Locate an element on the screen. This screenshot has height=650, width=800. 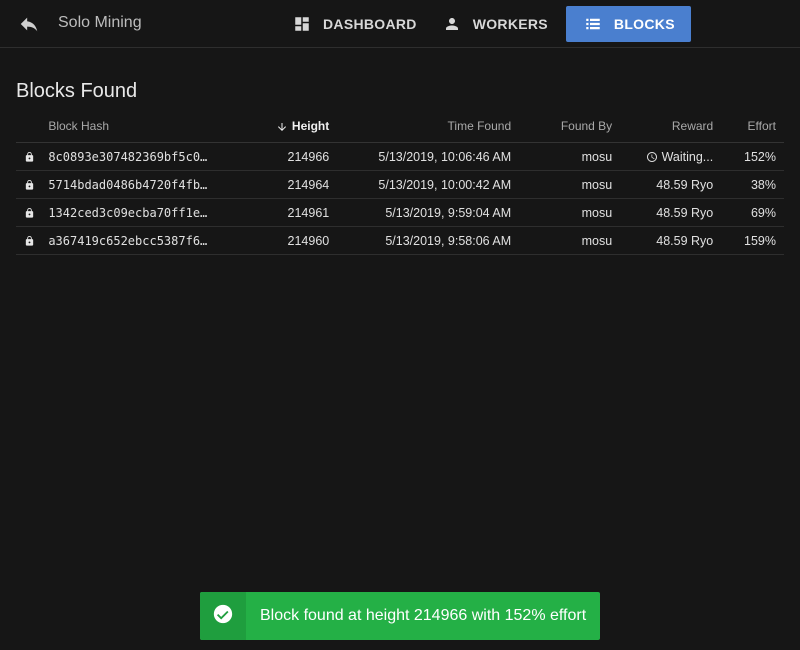
tab-dashboard: DASHBOARD is located at coordinates (355, 24).